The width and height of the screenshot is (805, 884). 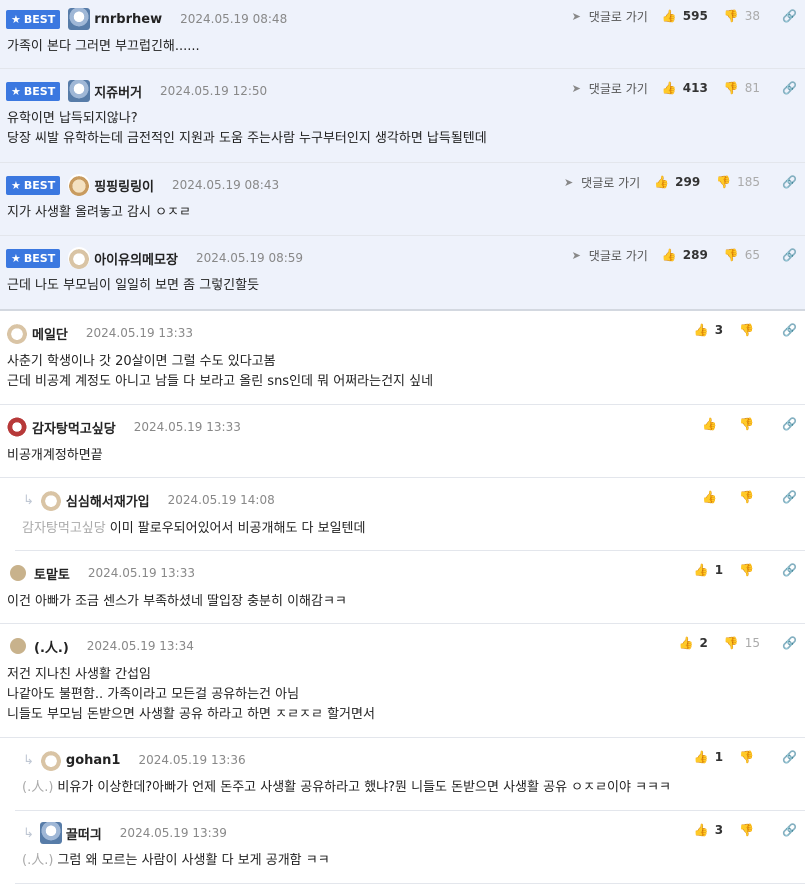 I want to click on upvote-count: 1, so click(x=719, y=570).